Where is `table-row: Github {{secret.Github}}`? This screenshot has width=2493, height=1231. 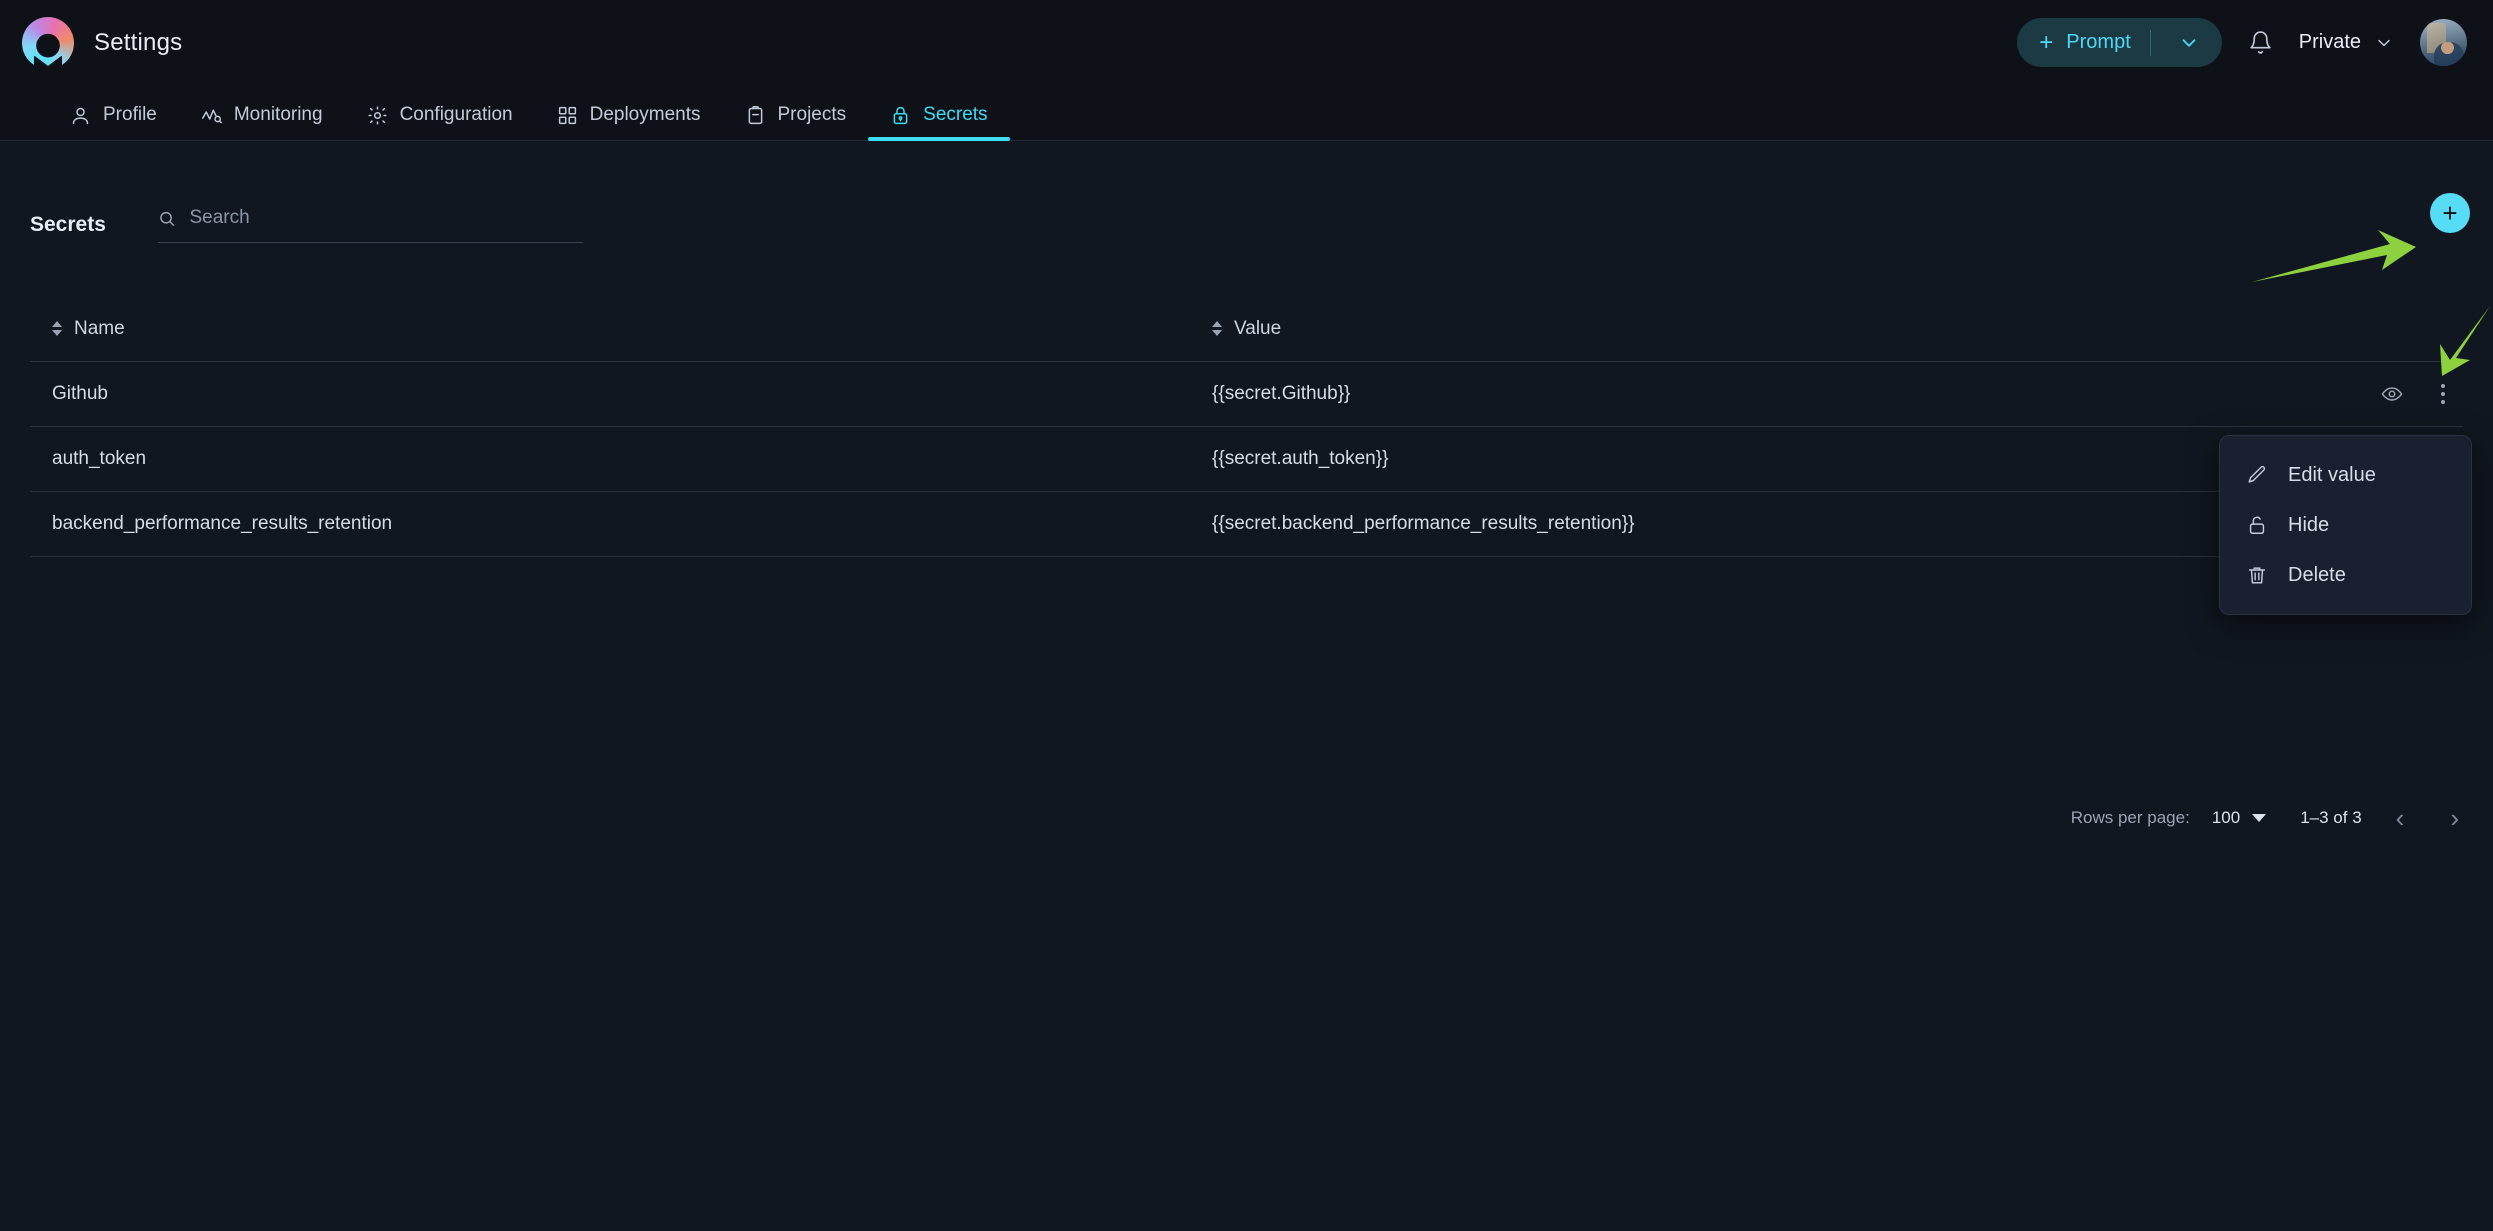 table-row: Github {{secret.Github}} is located at coordinates (1246, 394).